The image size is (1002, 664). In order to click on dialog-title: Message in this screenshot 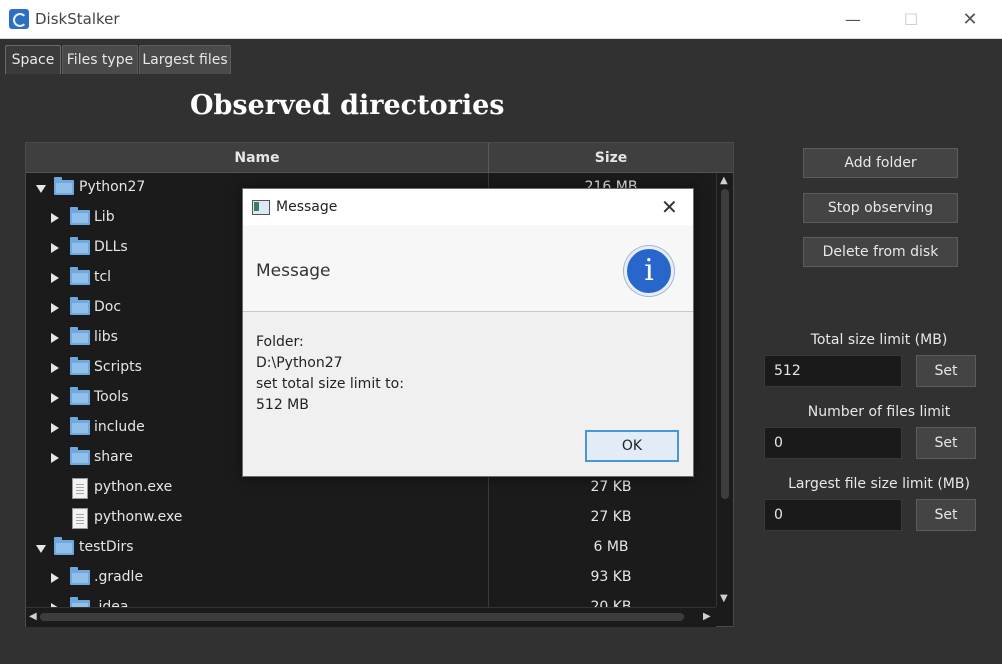, I will do `click(307, 207)`.